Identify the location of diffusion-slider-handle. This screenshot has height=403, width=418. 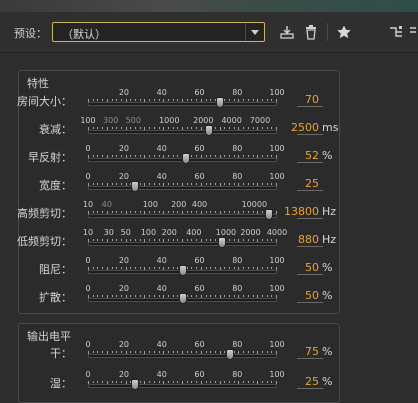
(182, 298).